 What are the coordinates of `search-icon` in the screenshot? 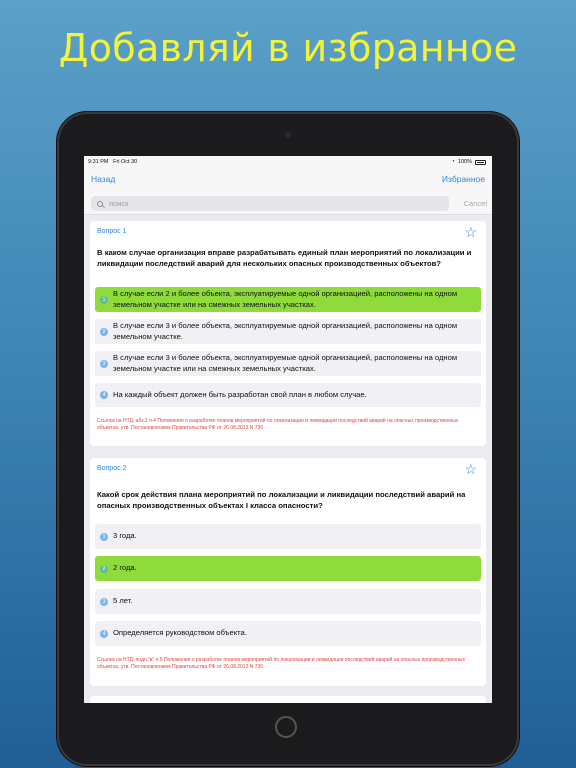 It's located at (100, 203).